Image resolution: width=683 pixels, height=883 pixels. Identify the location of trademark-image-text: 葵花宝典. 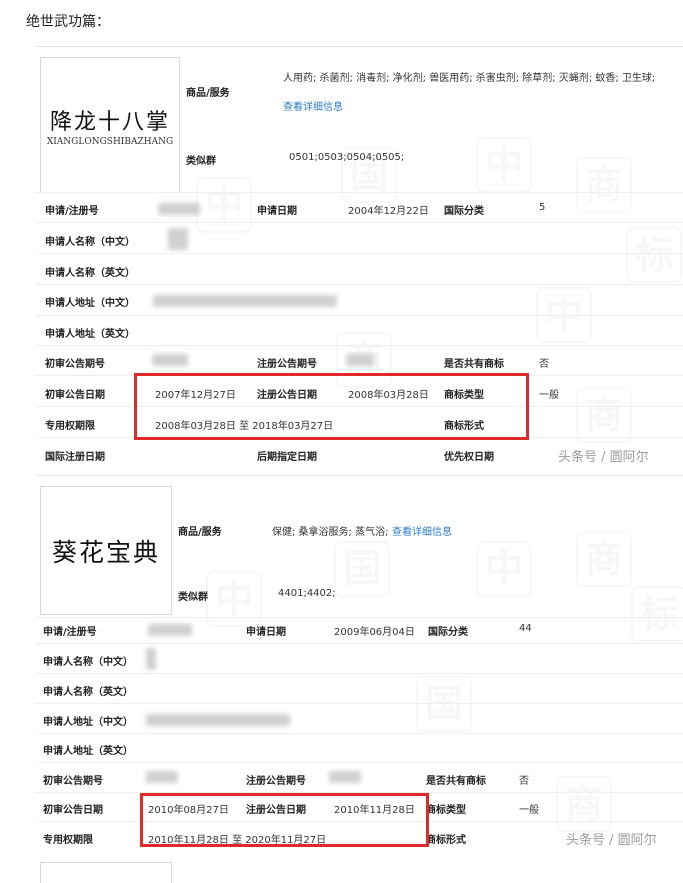
(105, 552).